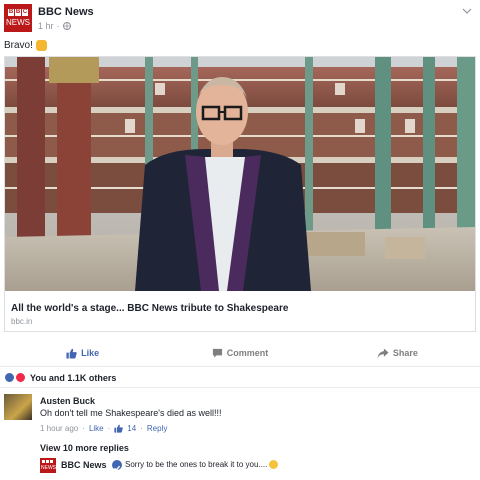  Describe the element at coordinates (46, 26) in the screenshot. I see `post-time: 1 hr` at that location.